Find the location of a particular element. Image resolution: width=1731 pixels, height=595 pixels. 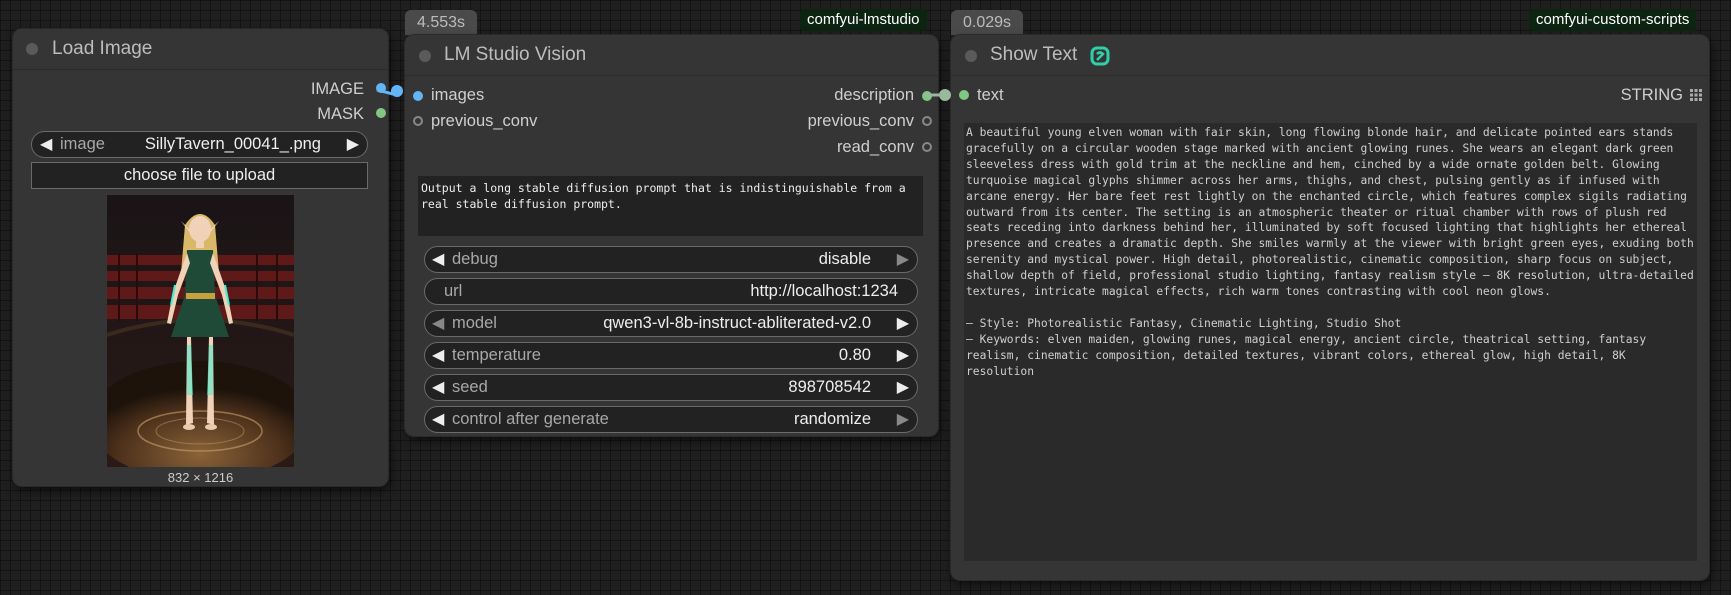

output-slot-mask is located at coordinates (381, 113).